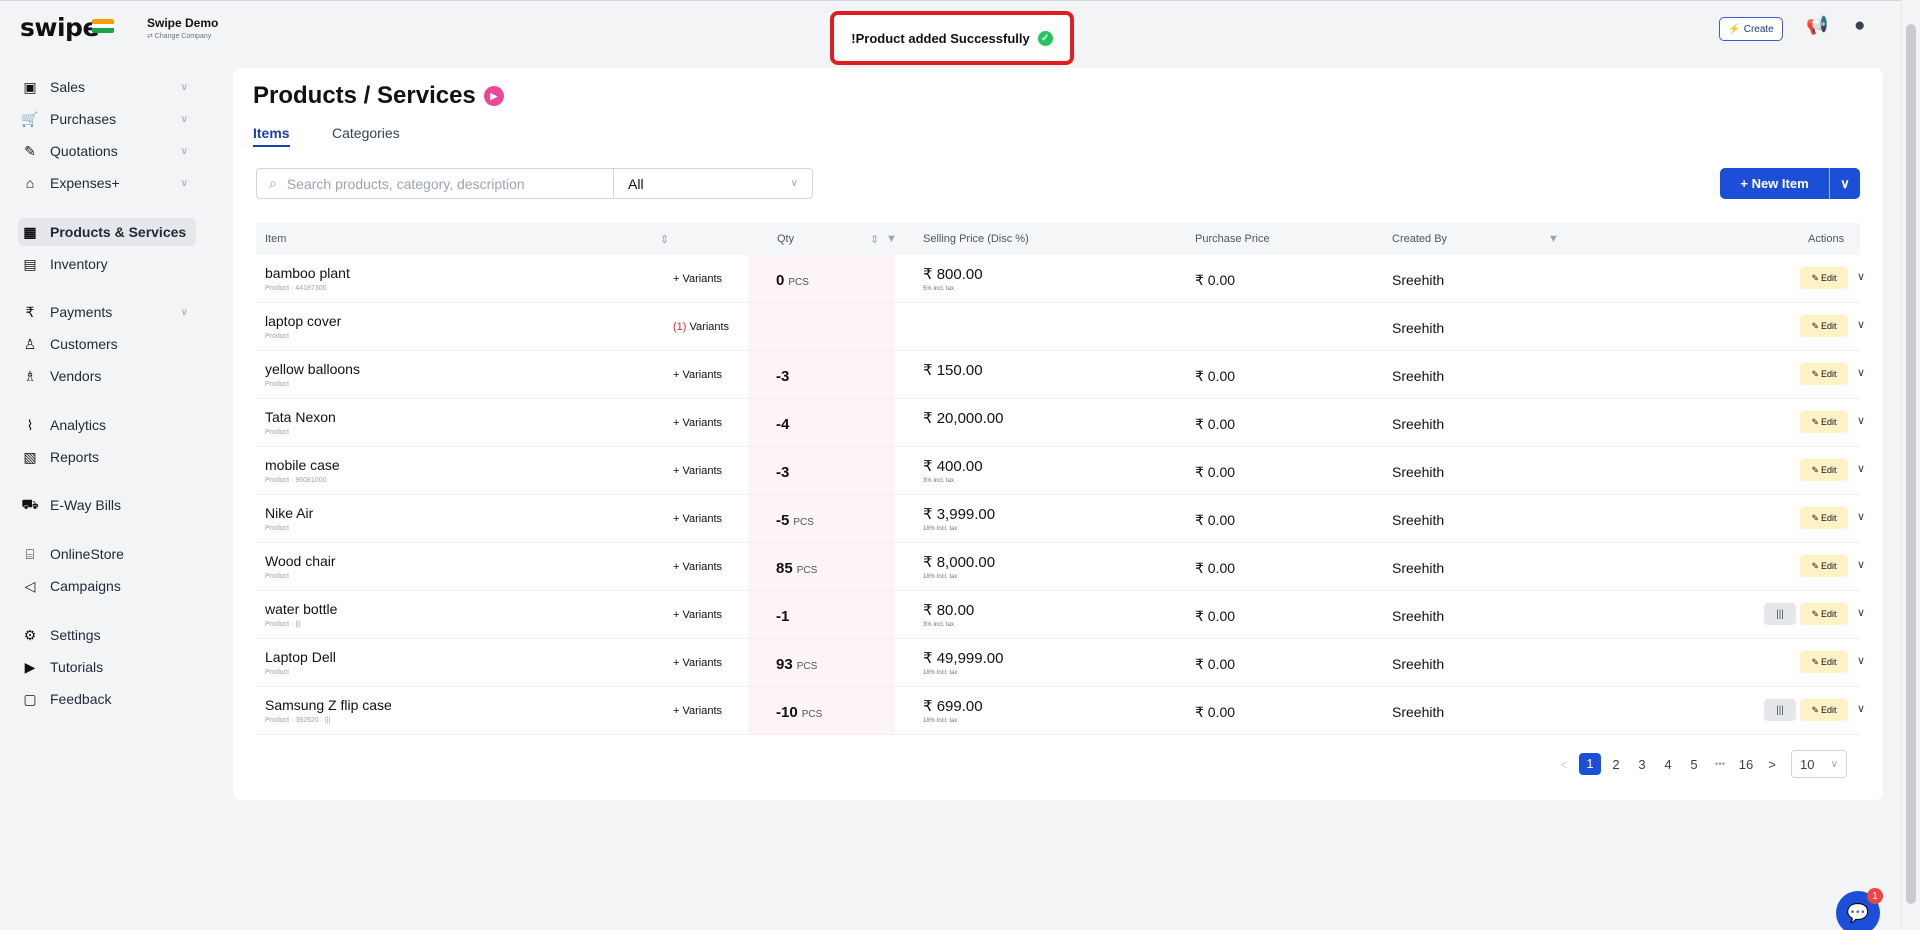  I want to click on item-name: Samsung Z flip case, so click(328, 705).